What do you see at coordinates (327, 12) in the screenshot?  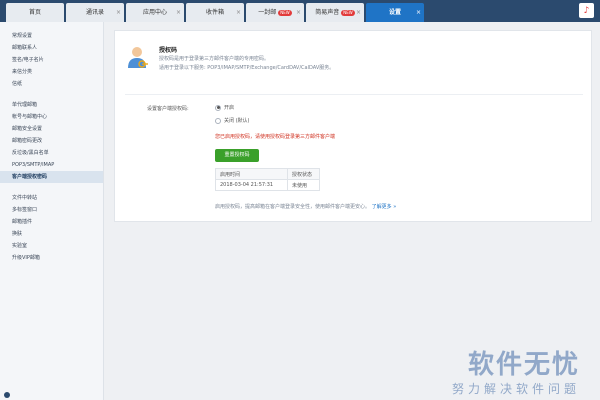 I see `nav-tab-label: 简易声音` at bounding box center [327, 12].